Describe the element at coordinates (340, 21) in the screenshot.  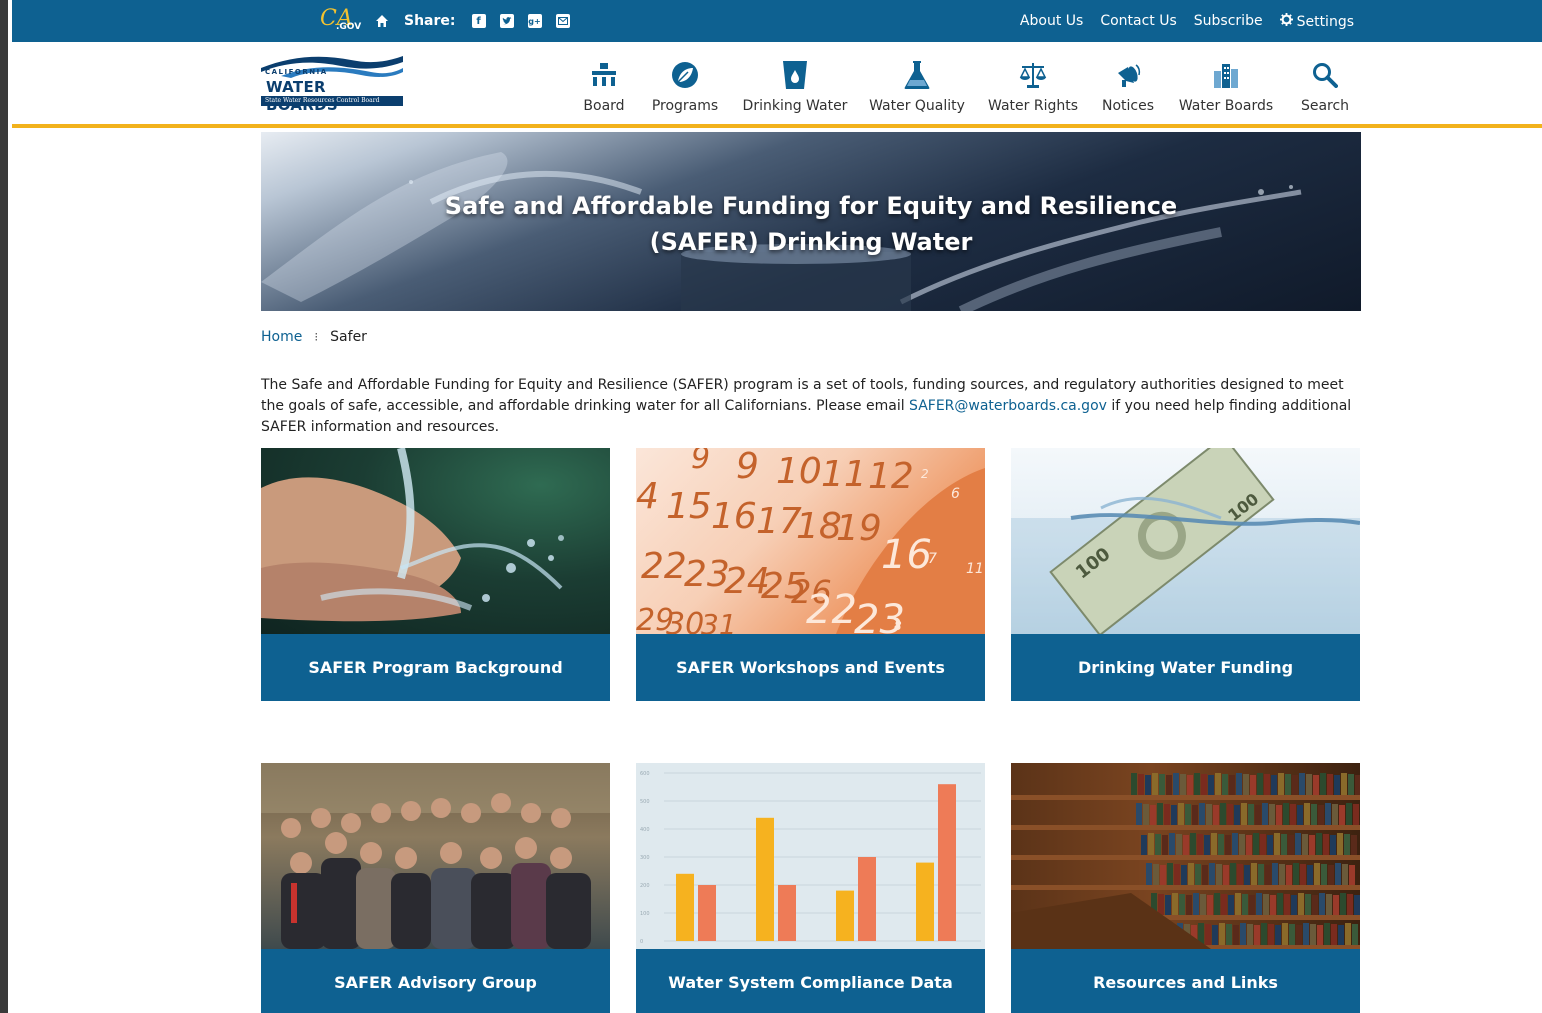
I see `ca-gov-logo: CA .GOV` at that location.